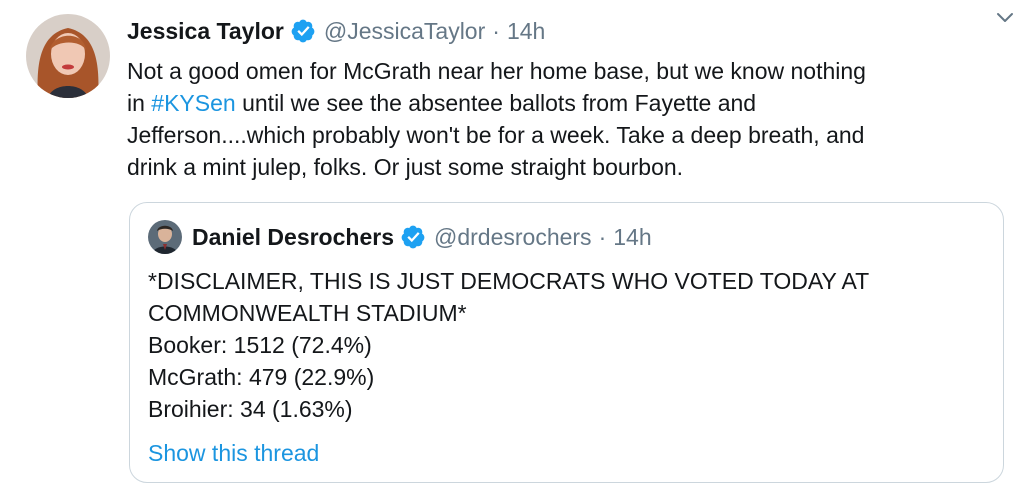  Describe the element at coordinates (567, 31) in the screenshot. I see `tweet-header: Jessica Taylor @JessicaTaylor · 14h` at that location.